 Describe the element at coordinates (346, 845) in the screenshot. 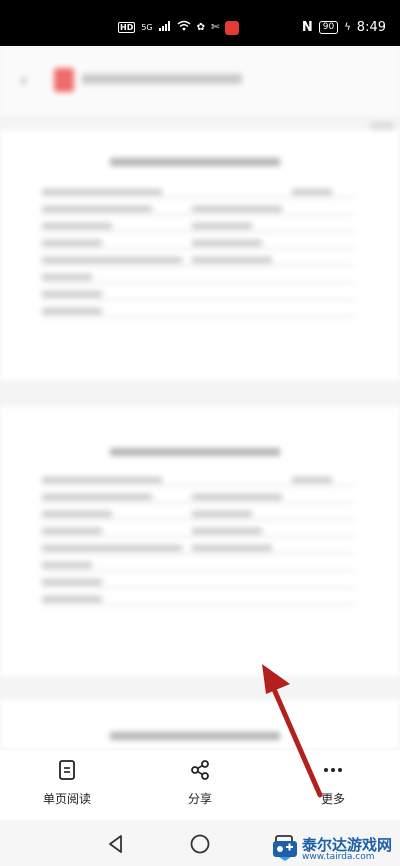

I see `watermark-name: 泰尔达游戏网` at that location.